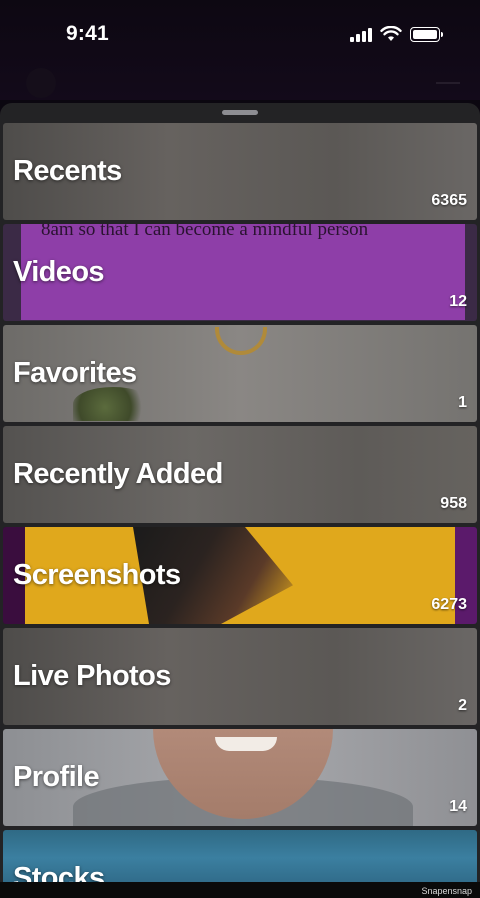 This screenshot has width=480, height=898. What do you see at coordinates (240, 575) in the screenshot?
I see `album-row-screenshots: Screenshots 6273` at bounding box center [240, 575].